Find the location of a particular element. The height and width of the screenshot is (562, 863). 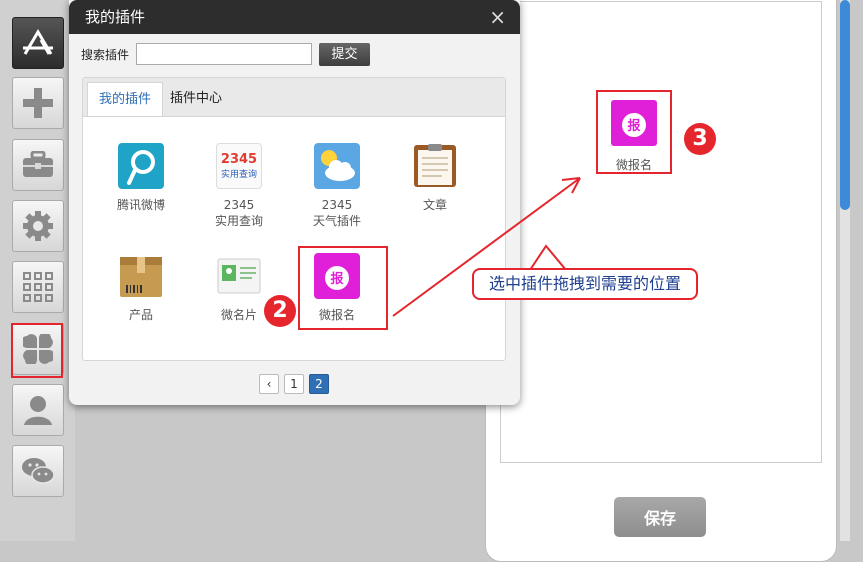

plugin-item-weather: 2345 天气插件 is located at coordinates (337, 186).